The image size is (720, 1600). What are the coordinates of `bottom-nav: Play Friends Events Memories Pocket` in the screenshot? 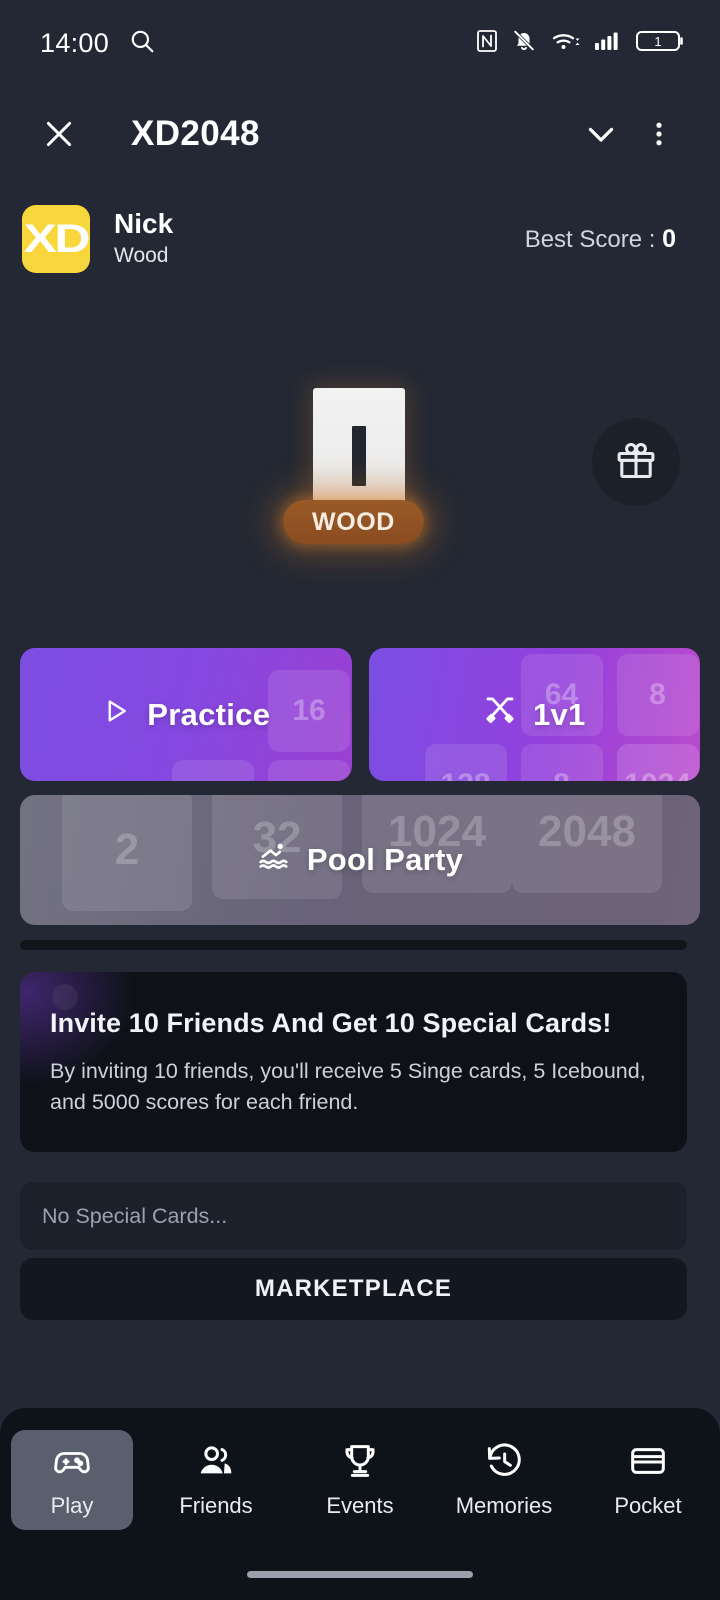 It's located at (360, 1480).